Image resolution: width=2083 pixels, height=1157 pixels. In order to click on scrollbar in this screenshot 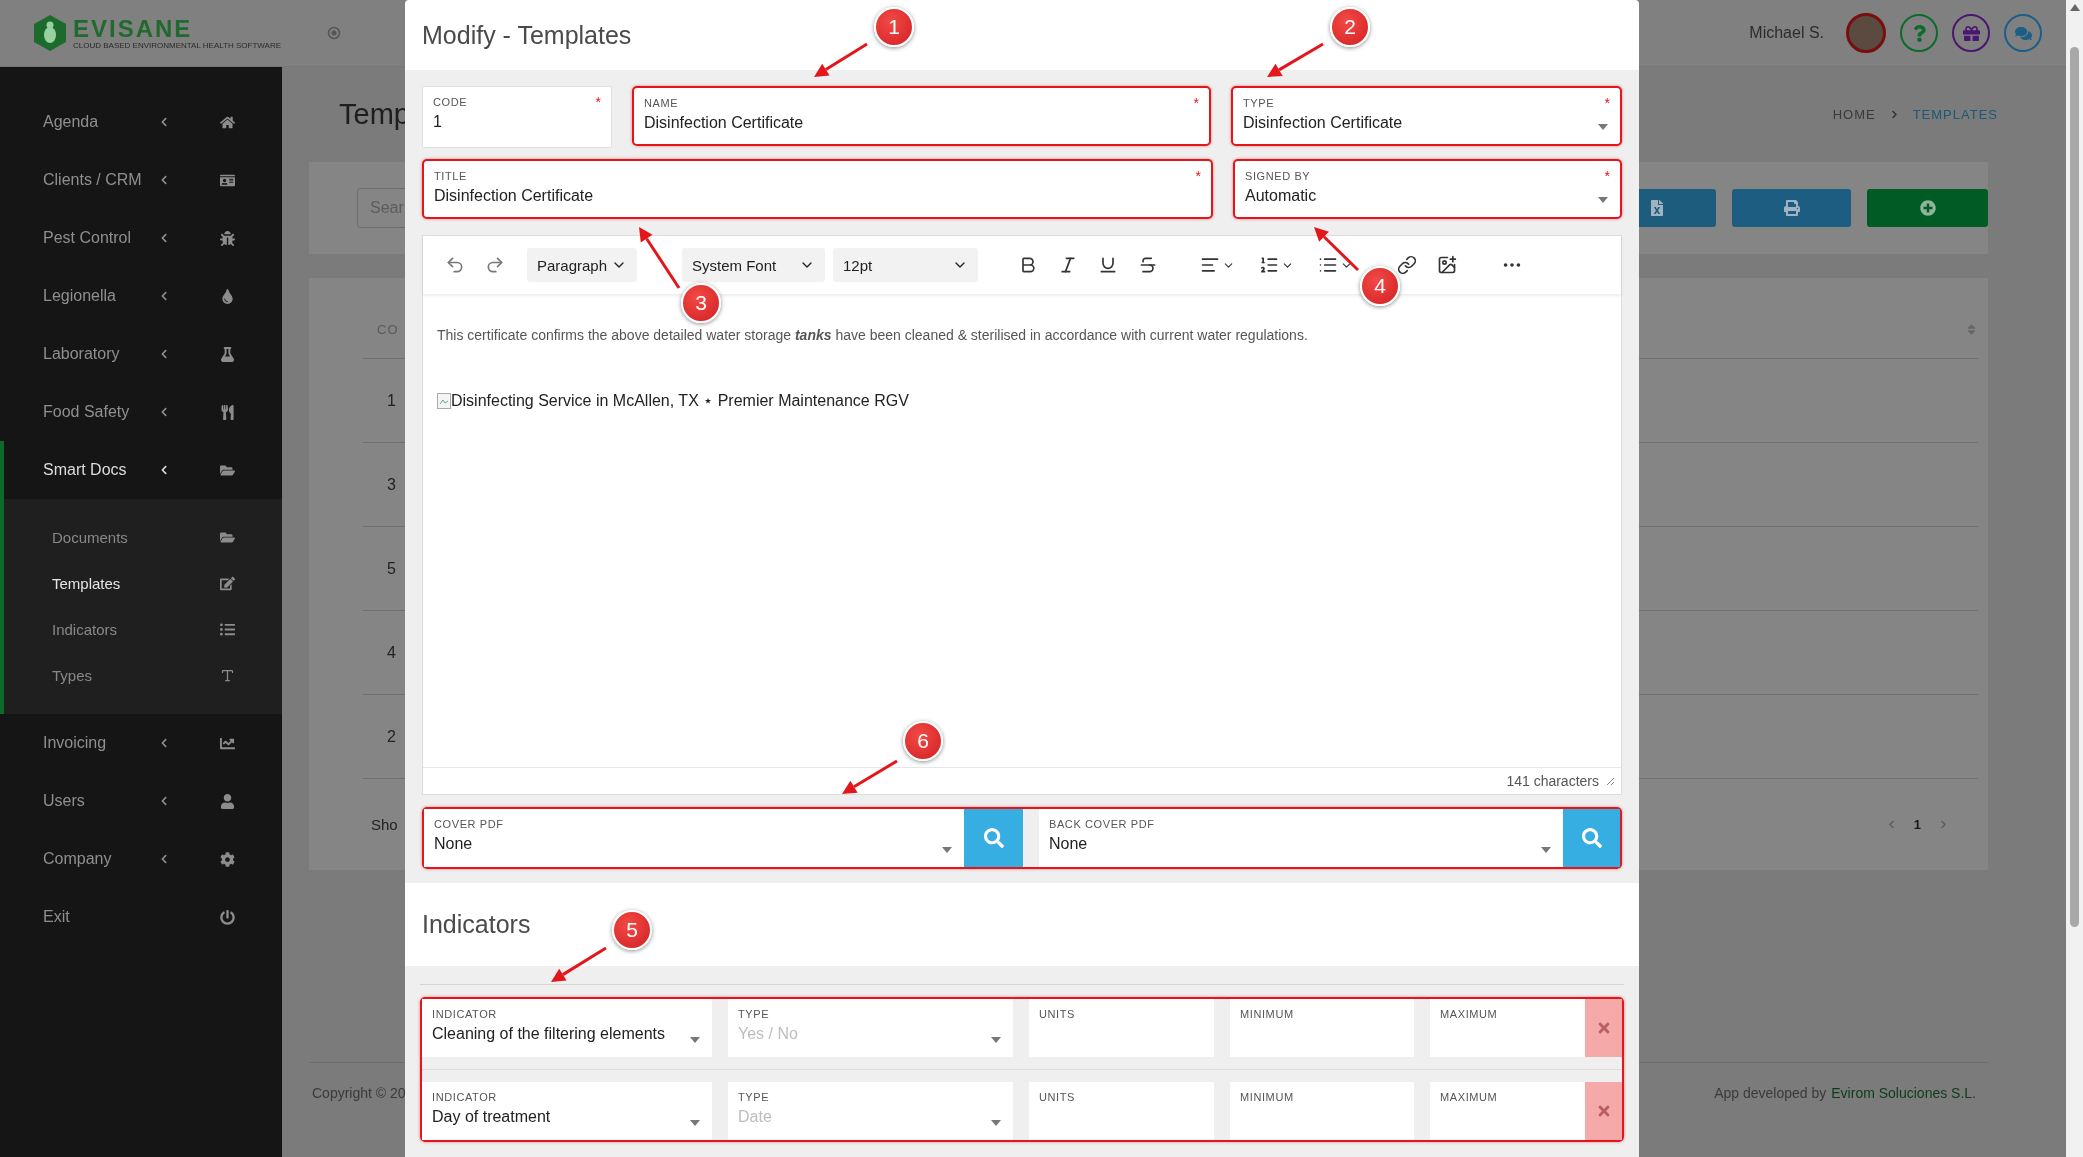, I will do `click(2074, 578)`.